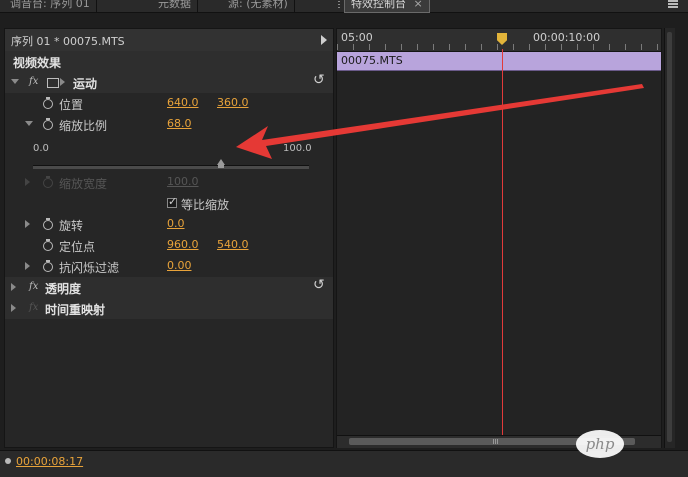  What do you see at coordinates (183, 244) in the screenshot?
I see `anchor-point-x-value: 960.0` at bounding box center [183, 244].